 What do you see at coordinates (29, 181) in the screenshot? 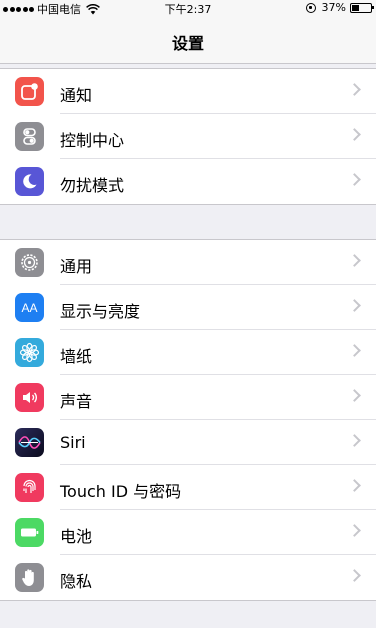
I see `moon-icon` at bounding box center [29, 181].